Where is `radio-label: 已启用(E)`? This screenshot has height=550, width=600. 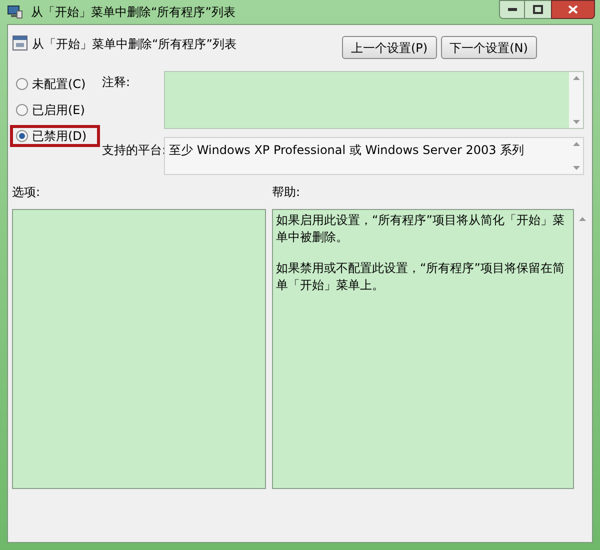
radio-label: 已启用(E) is located at coordinates (58, 110).